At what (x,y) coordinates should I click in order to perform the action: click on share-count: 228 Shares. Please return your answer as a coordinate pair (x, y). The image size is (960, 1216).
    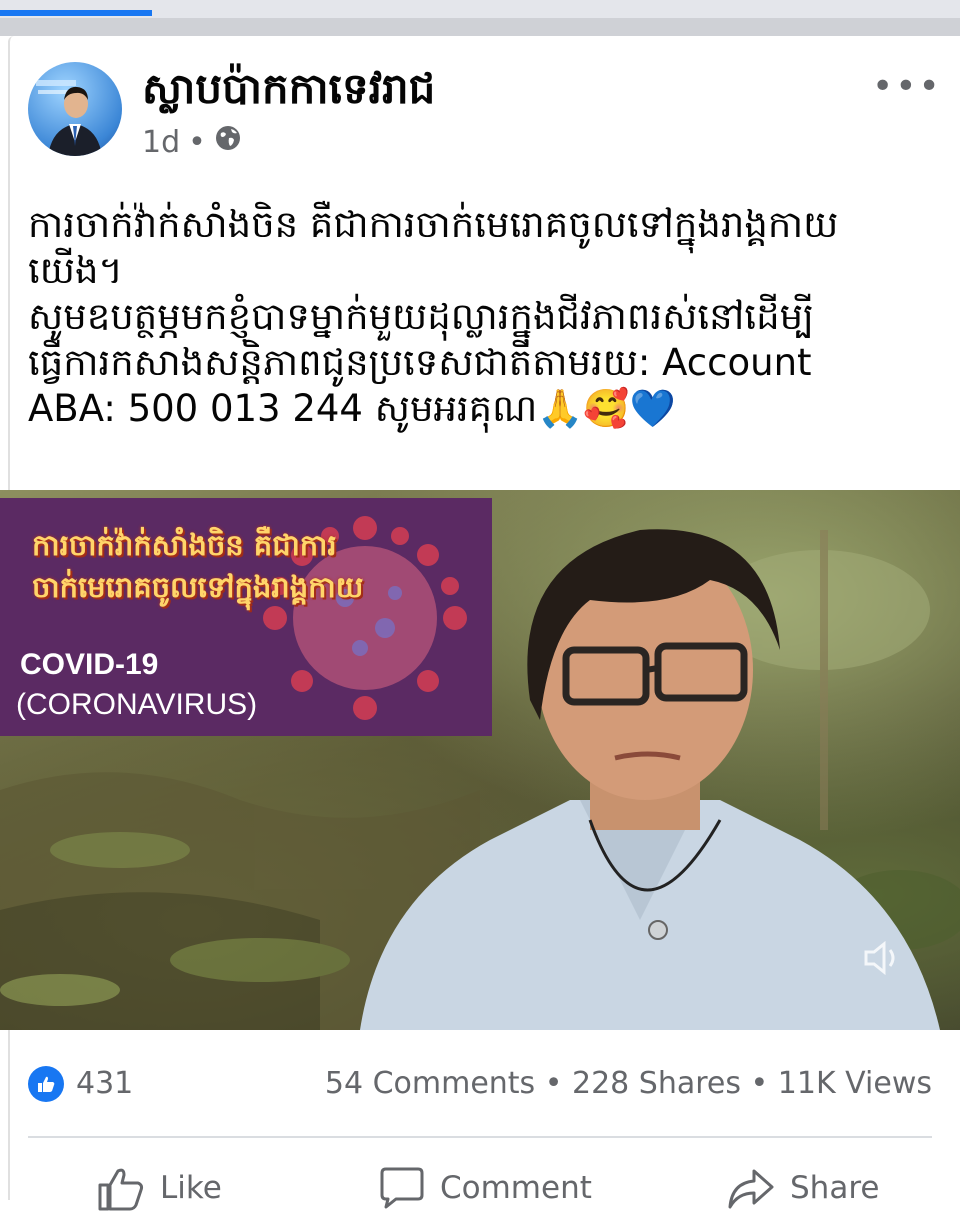
    Looking at the image, I should click on (656, 1083).